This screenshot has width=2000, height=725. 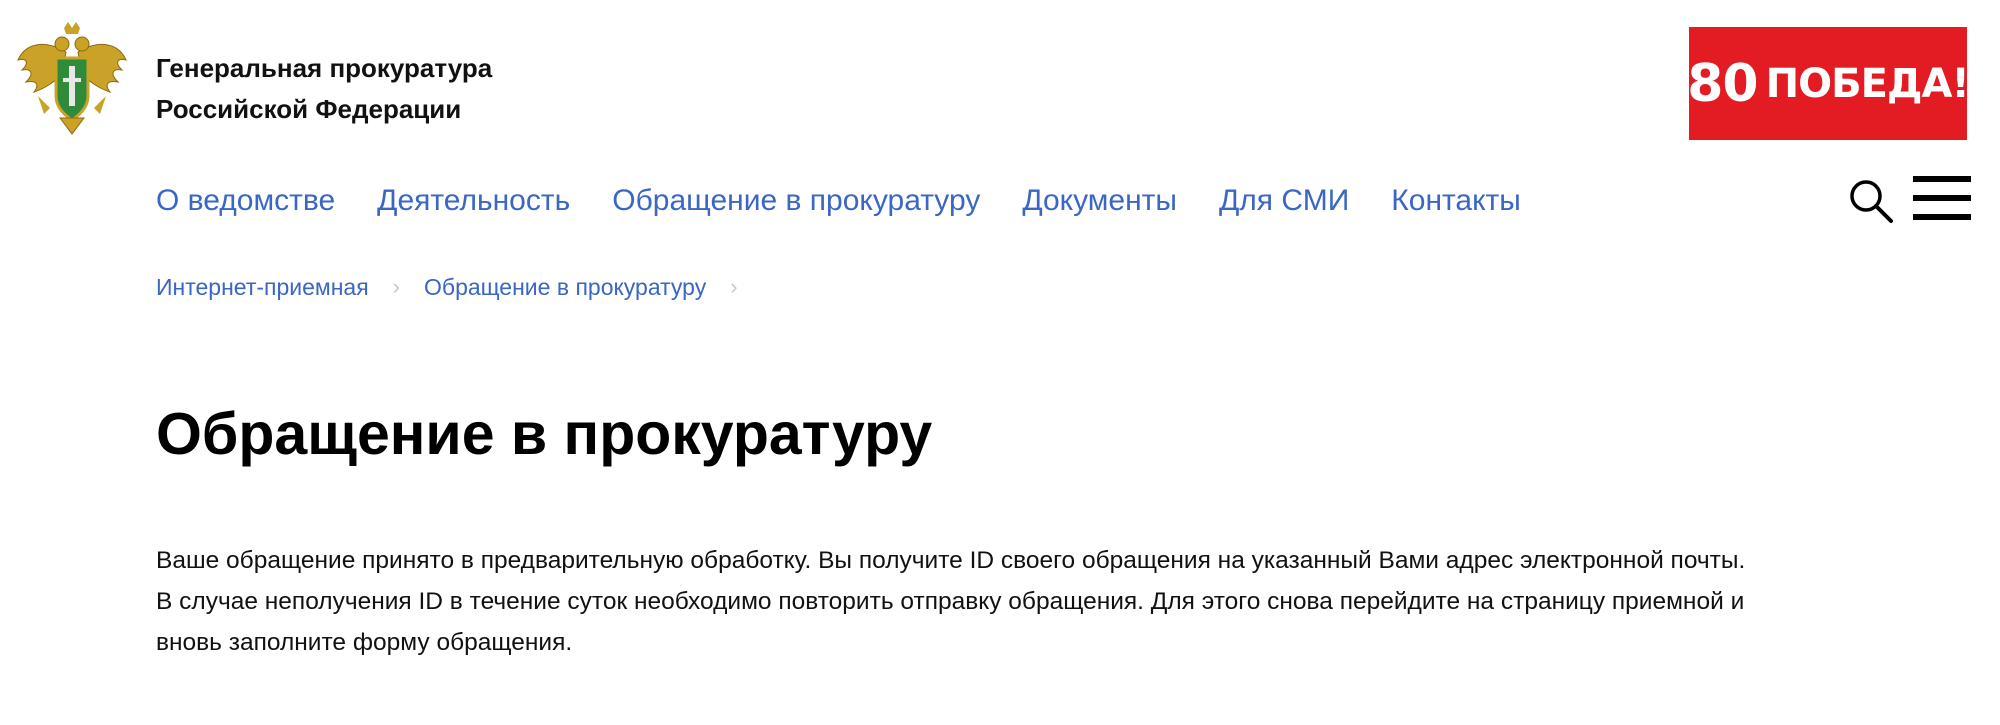 I want to click on breadcrumb-item-appeal: Обращение в прокуратуру, so click(x=565, y=287).